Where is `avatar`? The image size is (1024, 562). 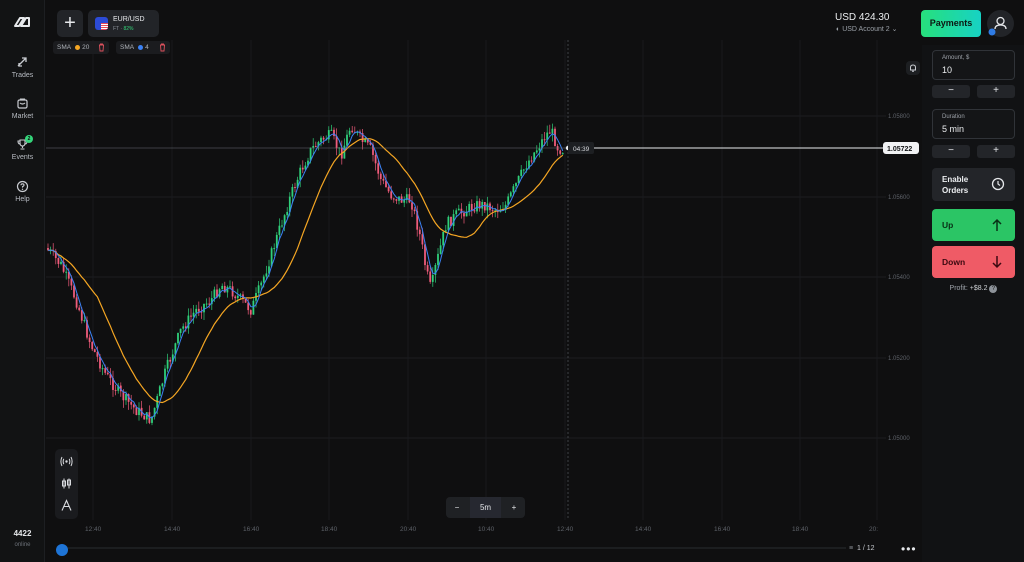
avatar is located at coordinates (1000, 23).